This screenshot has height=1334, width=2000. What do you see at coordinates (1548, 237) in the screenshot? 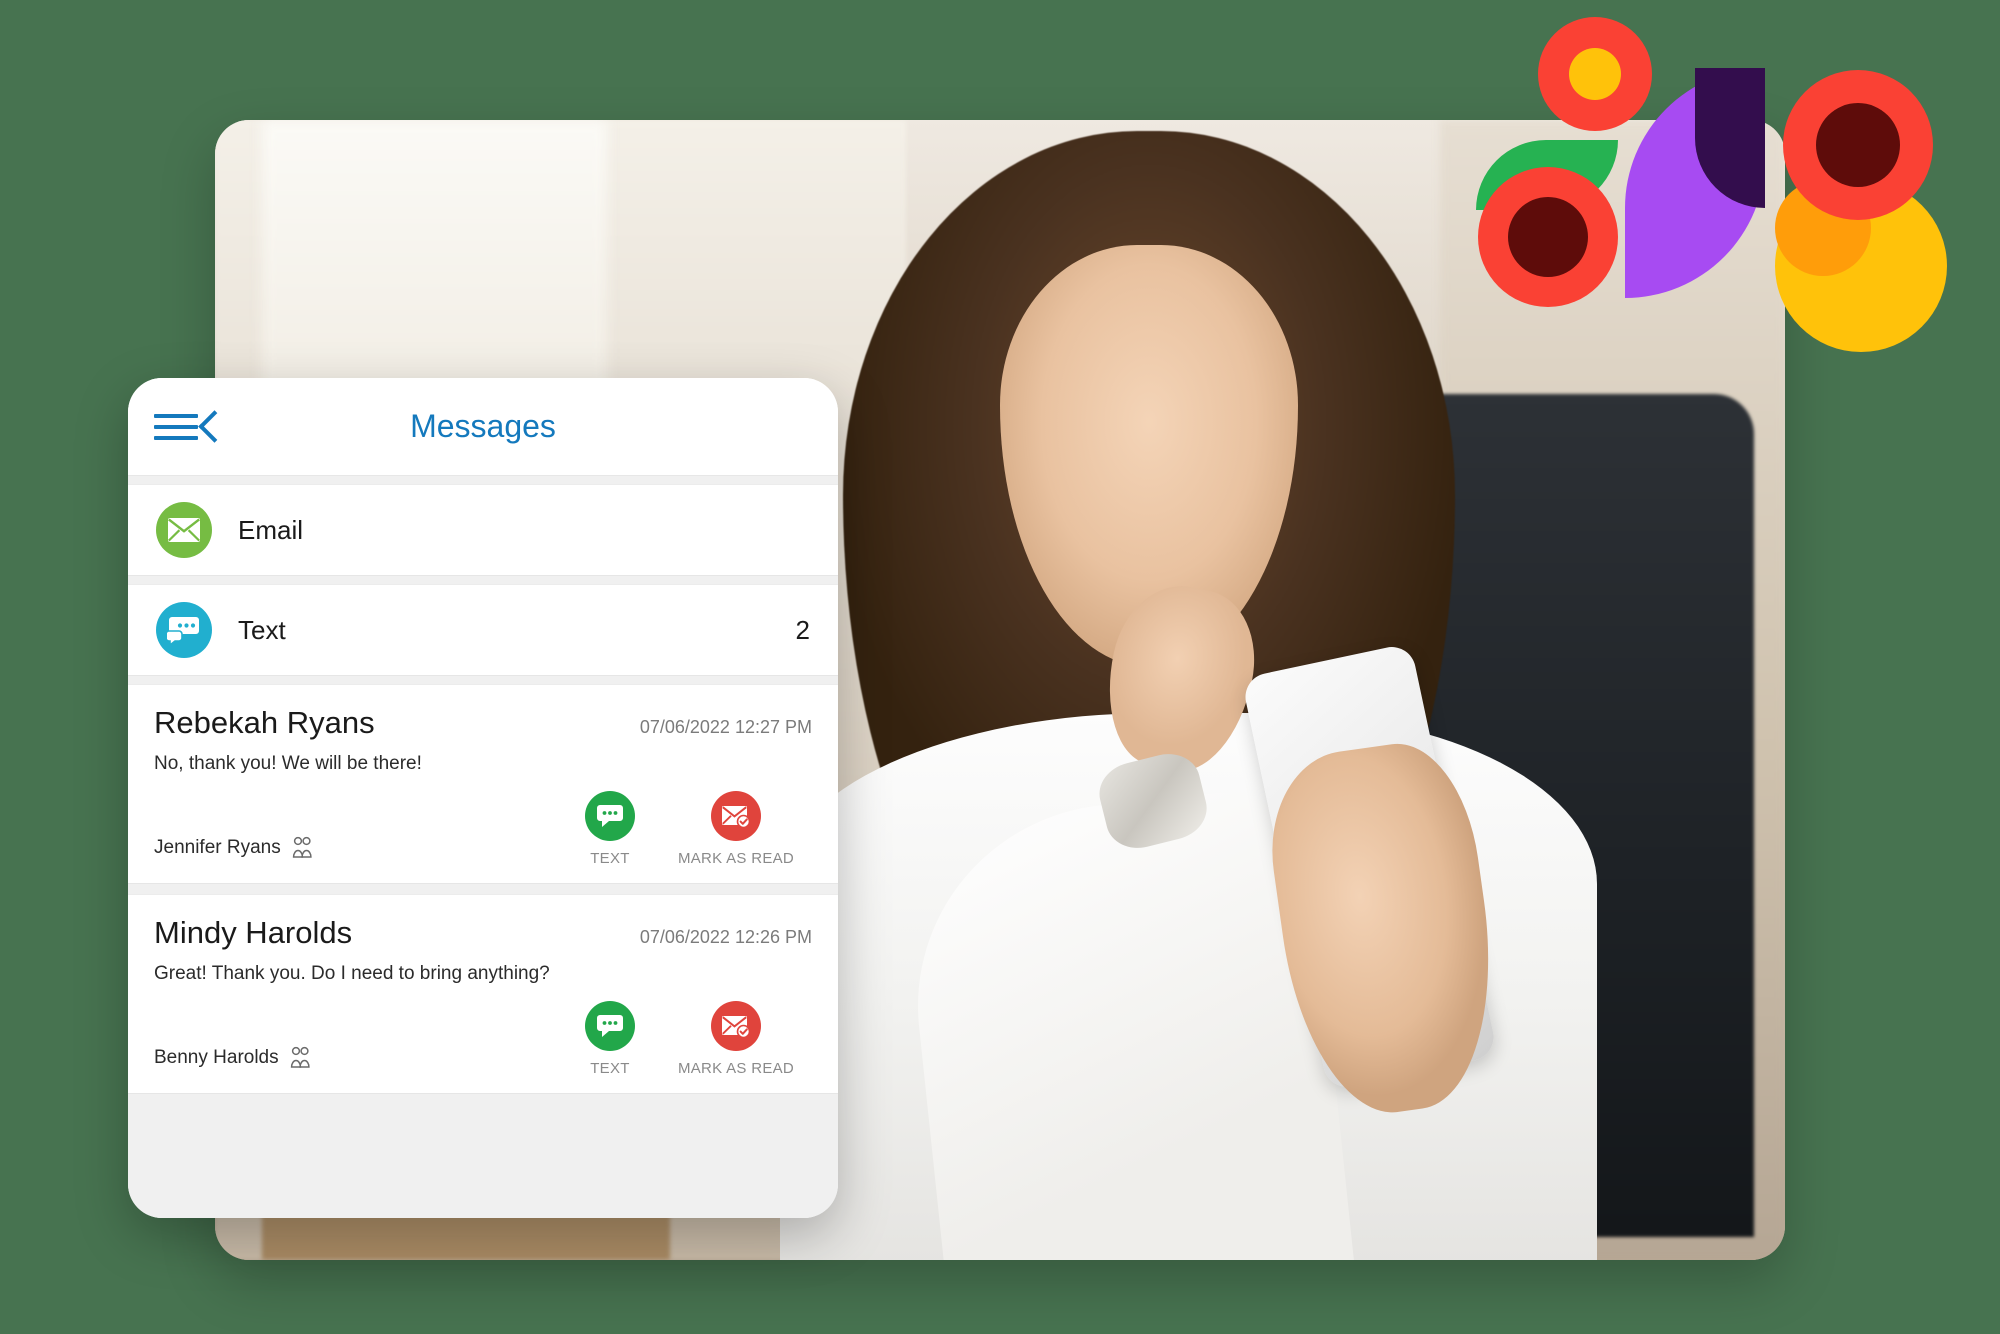
I see `donut-red-dark-bottom-left-icon` at bounding box center [1548, 237].